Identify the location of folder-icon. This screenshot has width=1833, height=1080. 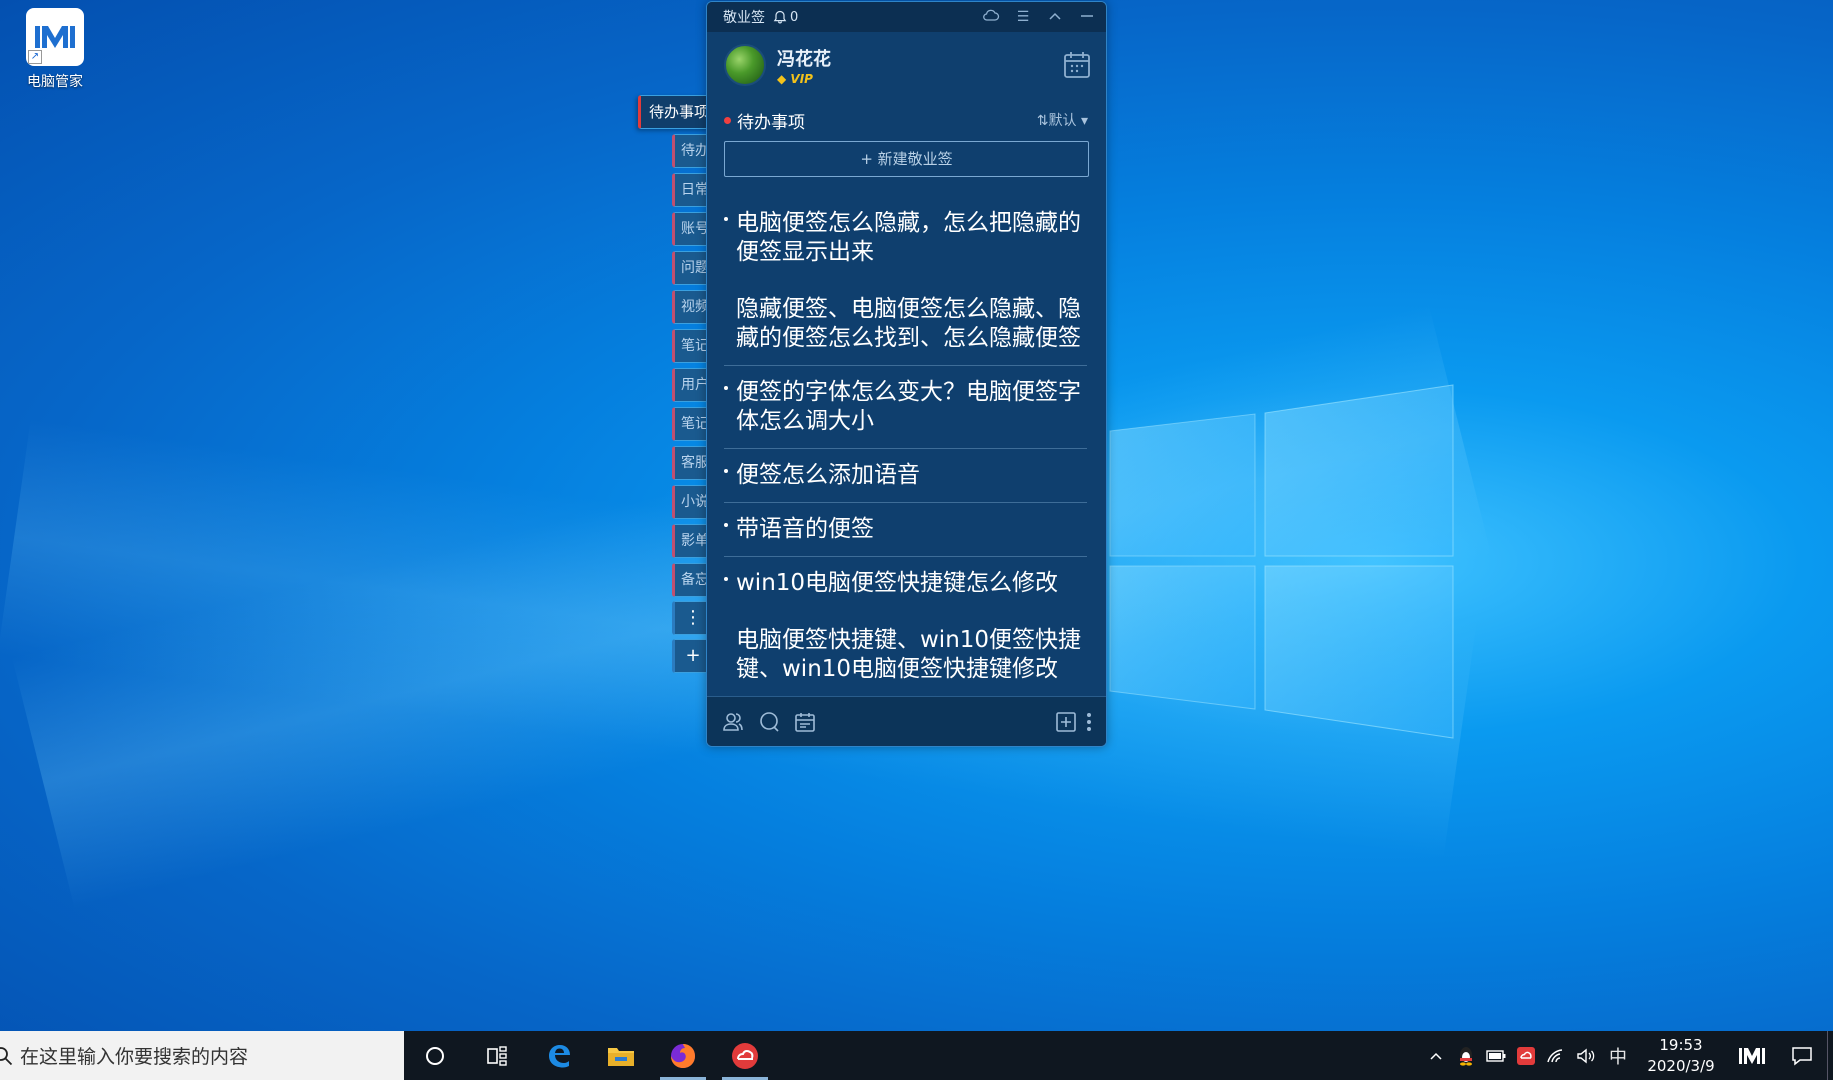
(621, 1056).